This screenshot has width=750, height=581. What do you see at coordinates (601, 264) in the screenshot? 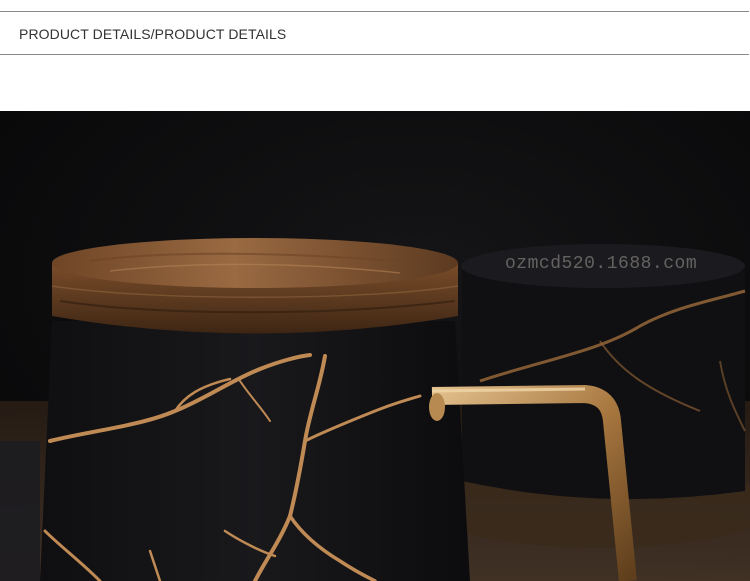
I see `photo-watermark: ozmcd520.1688.com` at bounding box center [601, 264].